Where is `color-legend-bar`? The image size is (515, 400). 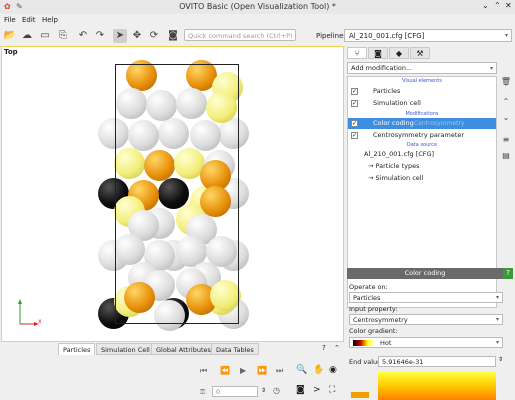 color-legend-bar is located at coordinates (437, 386).